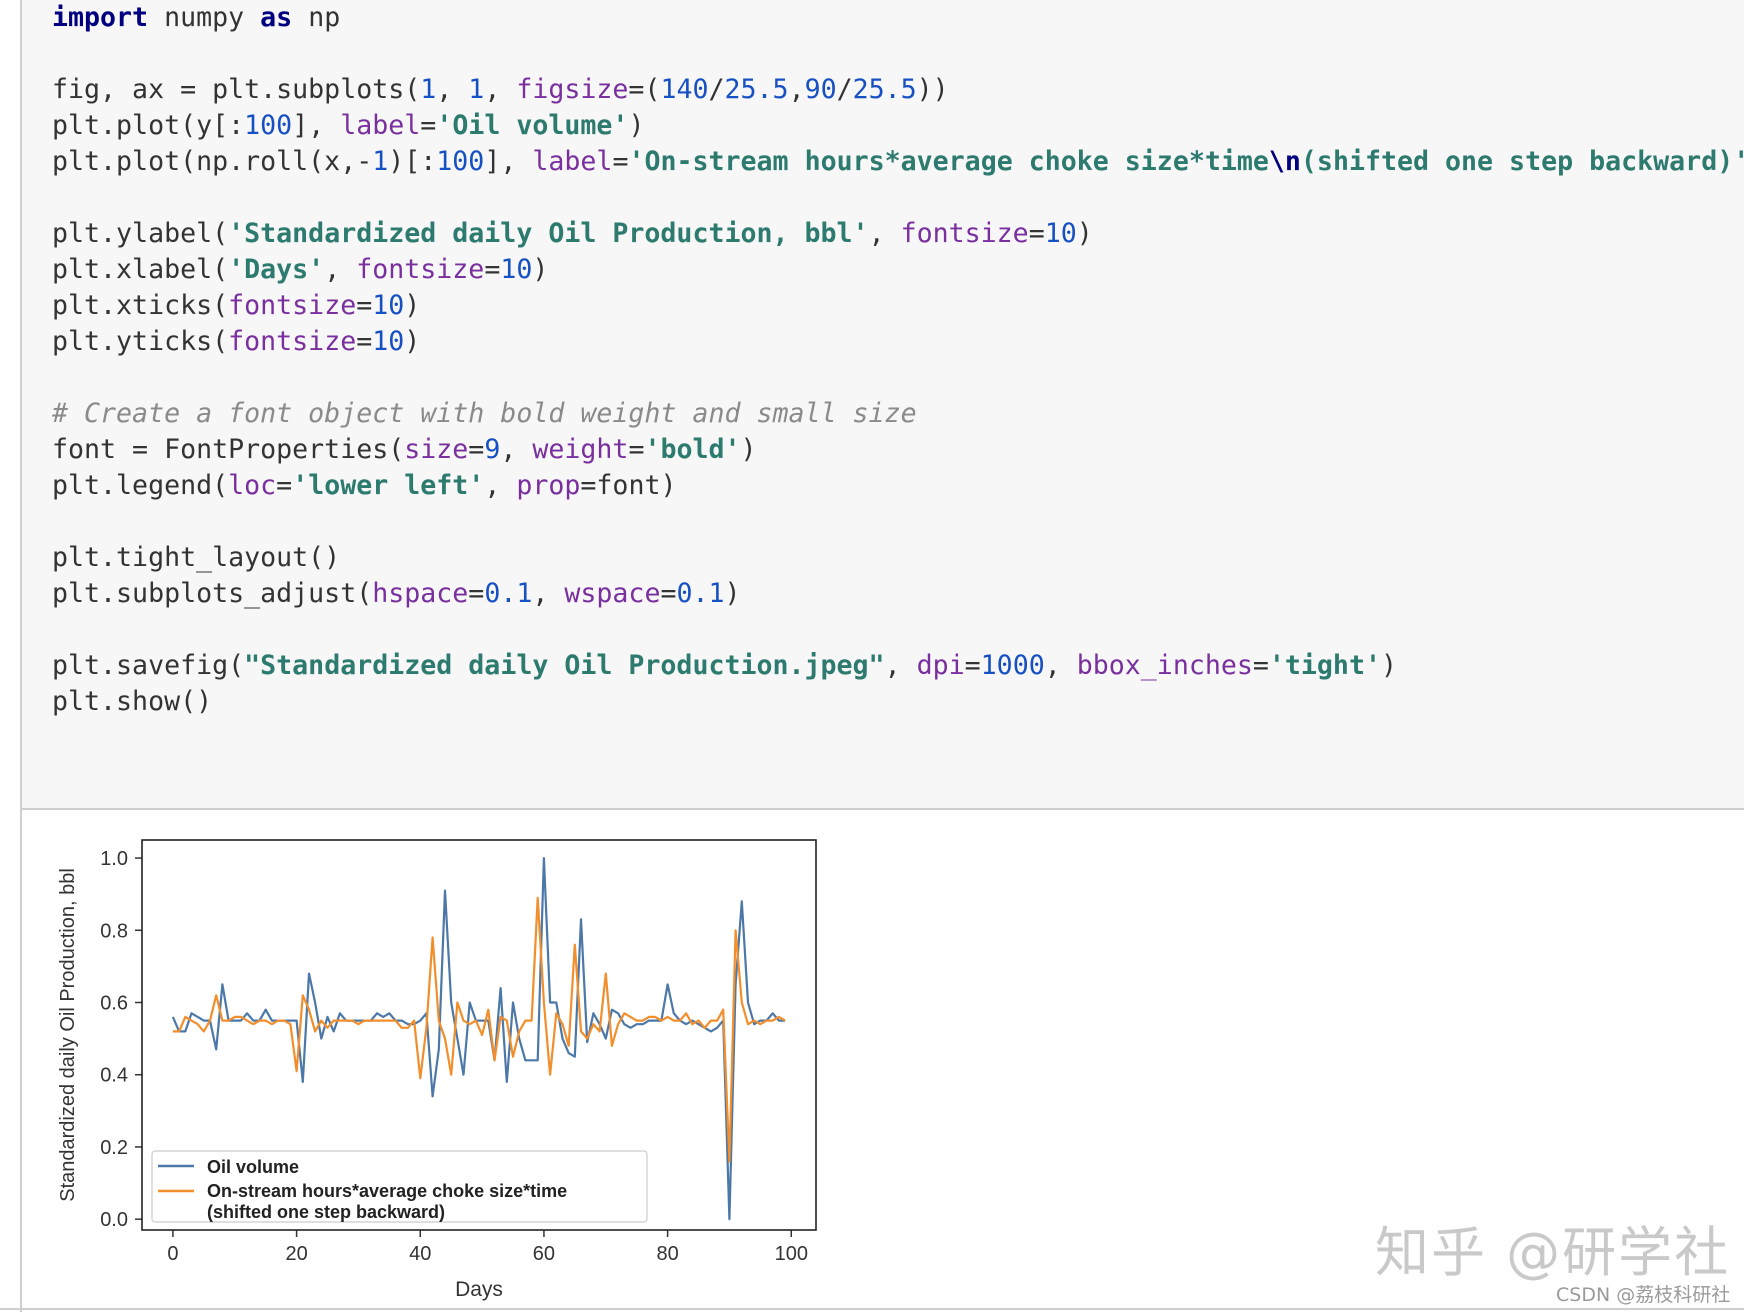 The image size is (1744, 1312). What do you see at coordinates (140, 341) in the screenshot?
I see `code-token: plt.yticks(` at bounding box center [140, 341].